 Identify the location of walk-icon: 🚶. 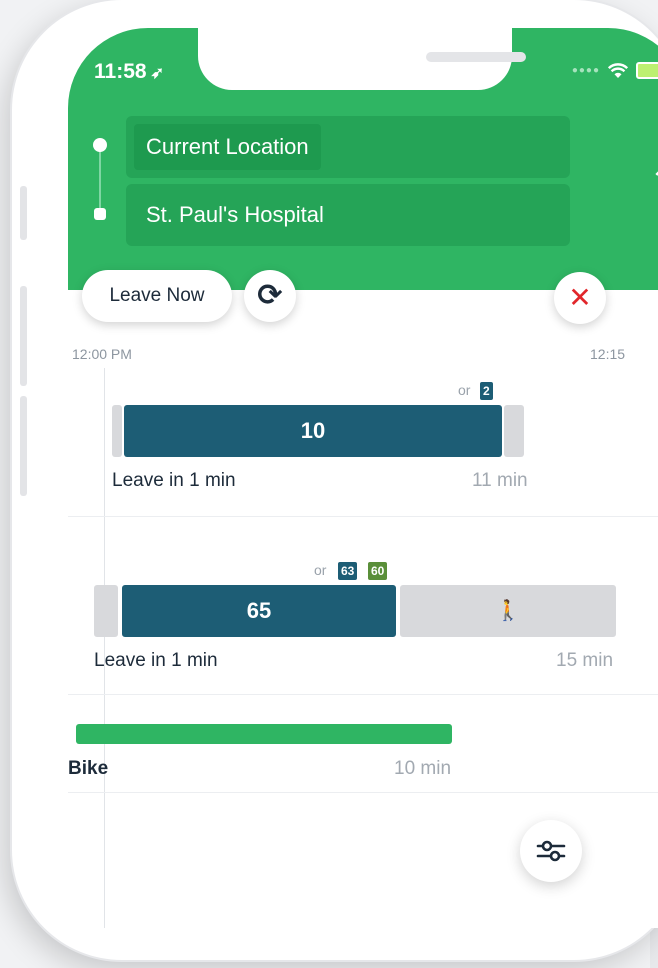
(508, 611).